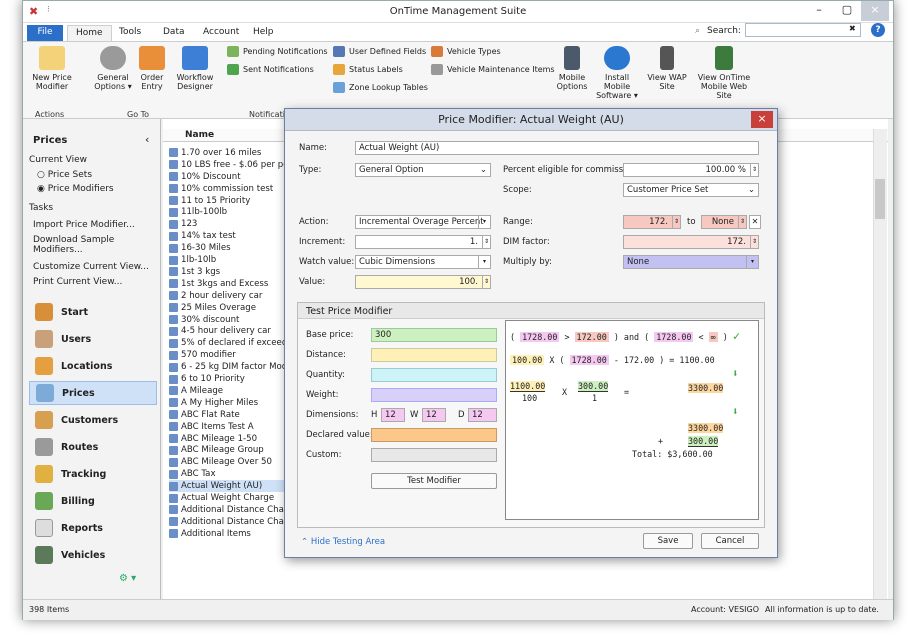 Image resolution: width=908 pixels, height=636 pixels. Describe the element at coordinates (878, 30) in the screenshot. I see `help-icon: ?` at that location.